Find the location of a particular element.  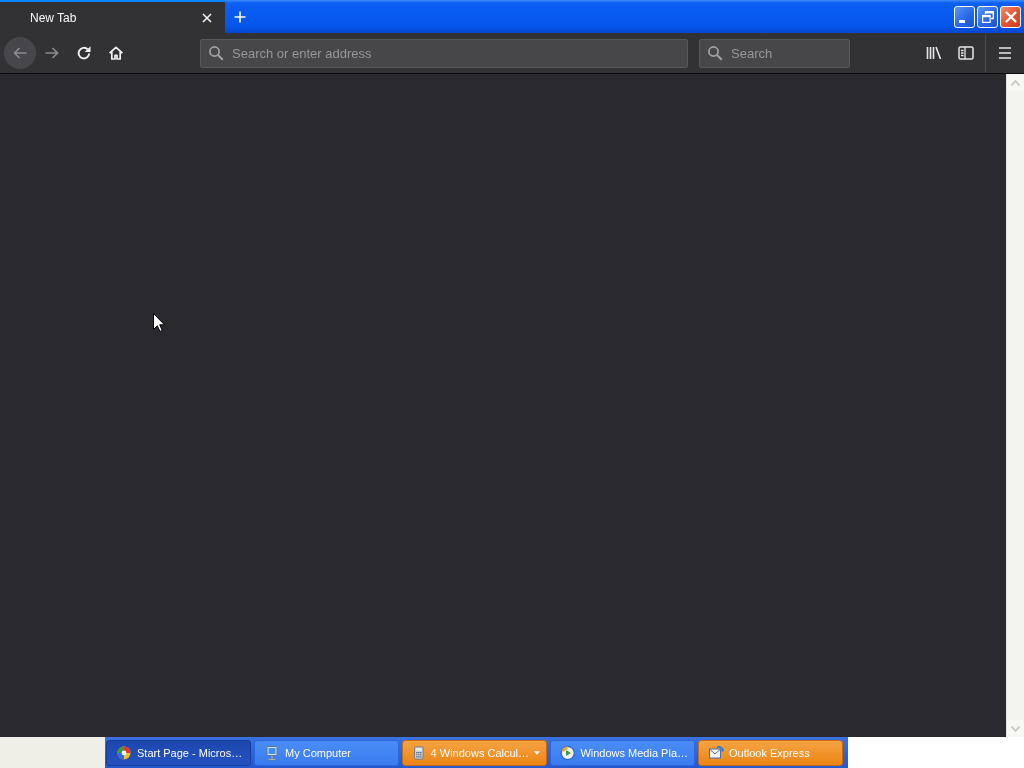

minimize-icon is located at coordinates (962, 21).